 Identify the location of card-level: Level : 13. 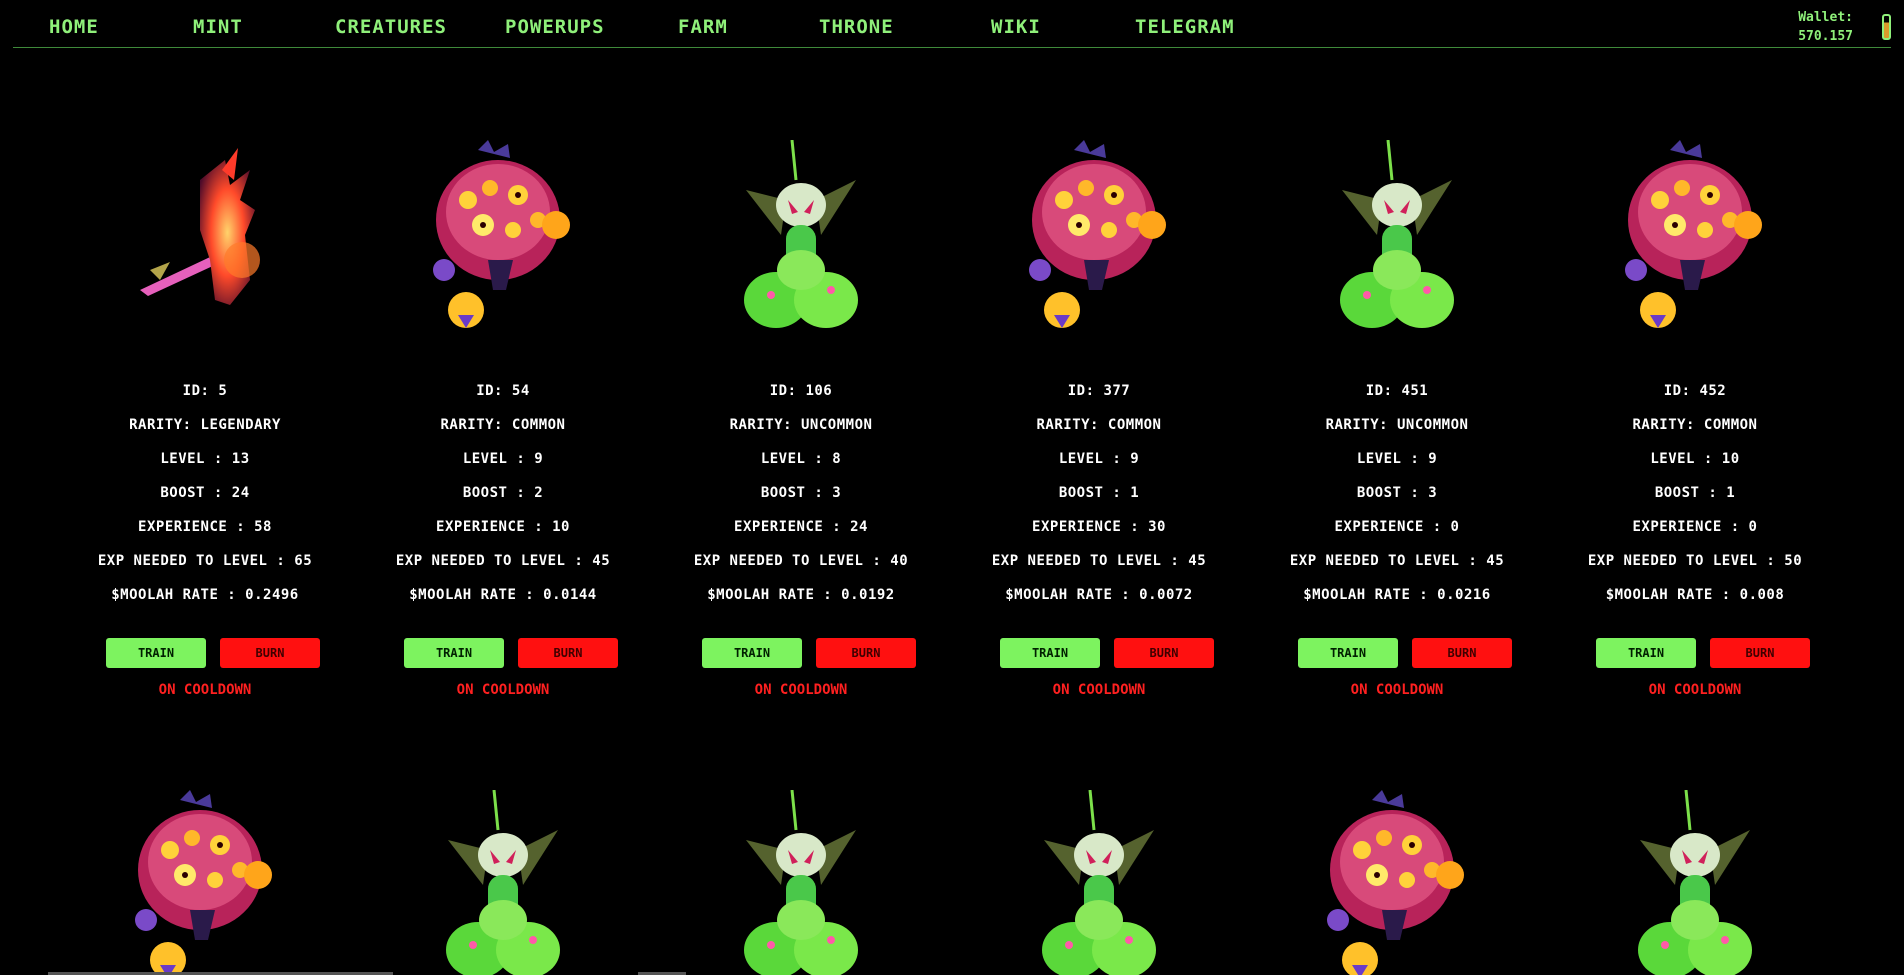
(205, 459).